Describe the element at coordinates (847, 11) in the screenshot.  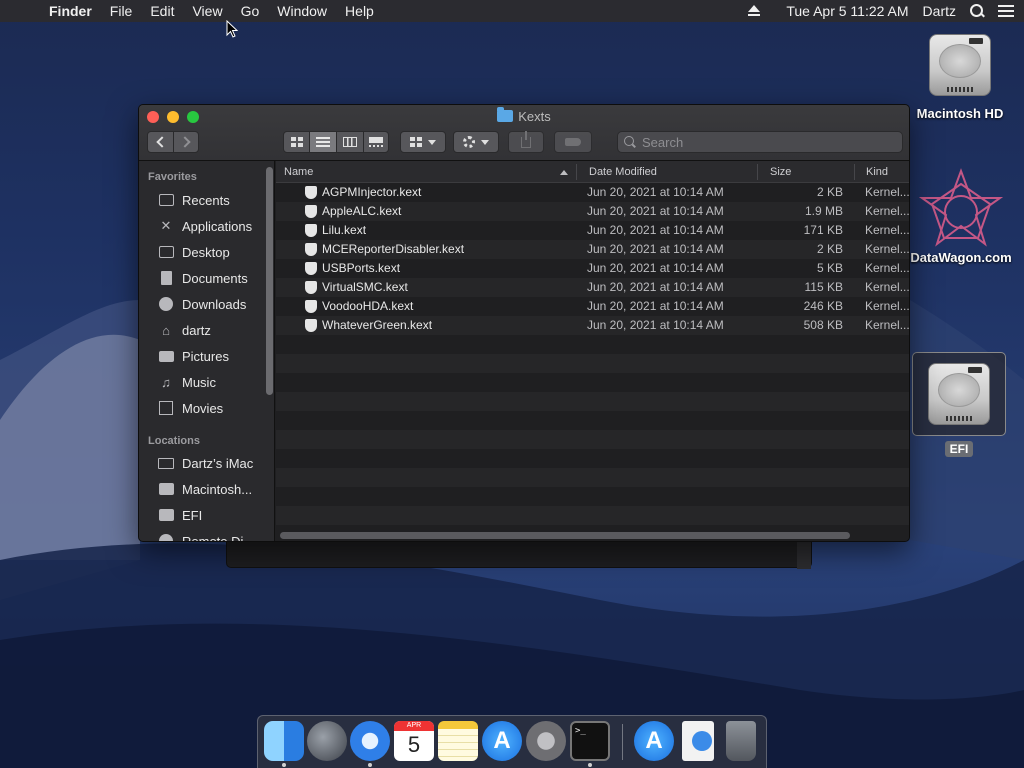
I see `menubar-clock: Tue Apr 5 11:22 AM` at that location.